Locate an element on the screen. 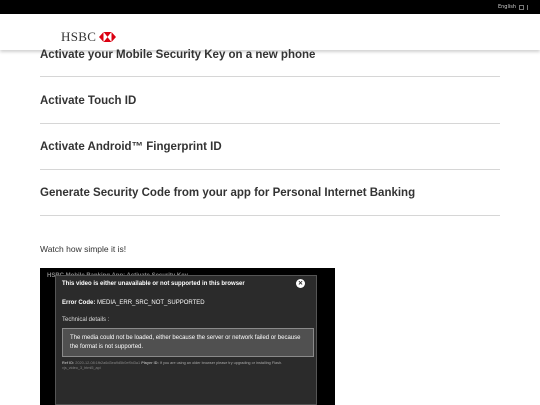  error-code-line: Error Code: MEDIA_ERR_SRC_NOT_SUPPORTED is located at coordinates (133, 303).